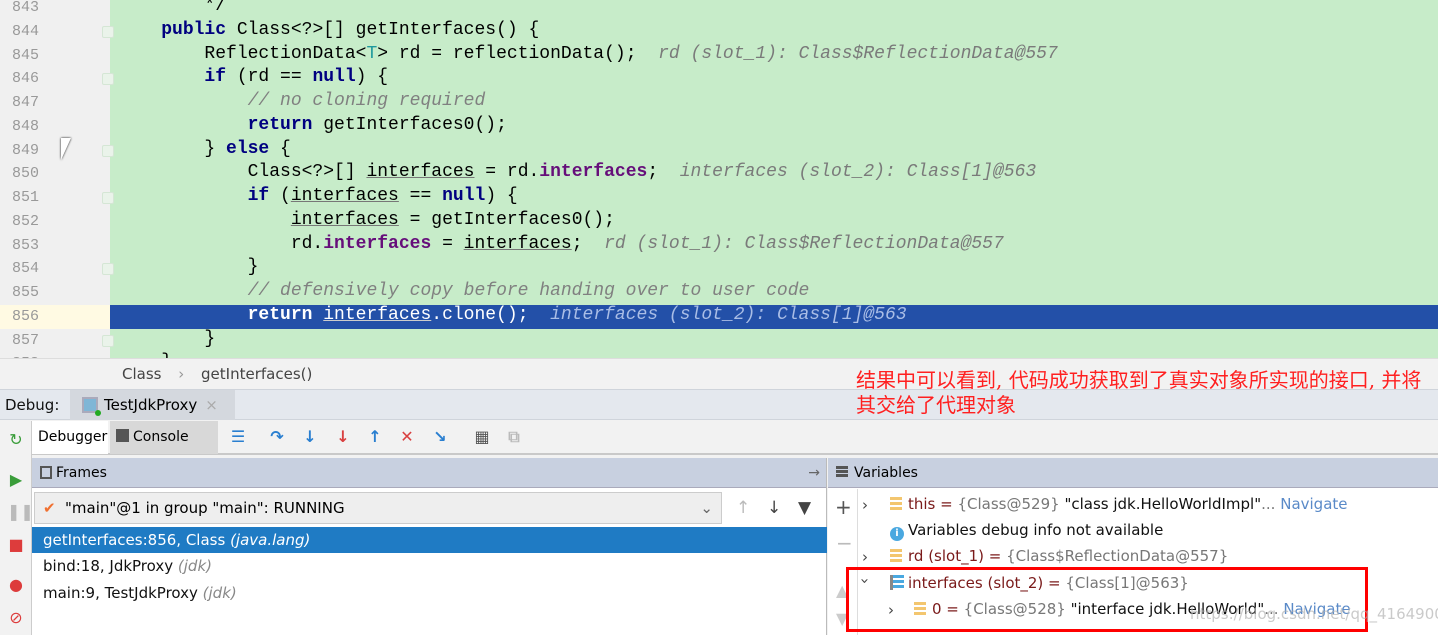 The height and width of the screenshot is (635, 1438). What do you see at coordinates (440, 437) in the screenshot?
I see `run-to-cursor-icon: ↘` at bounding box center [440, 437].